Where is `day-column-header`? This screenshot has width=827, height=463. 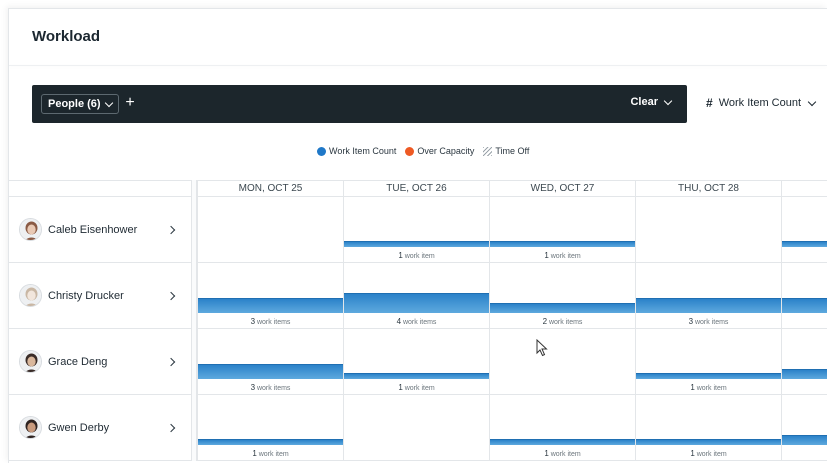
day-column-header is located at coordinates (804, 189).